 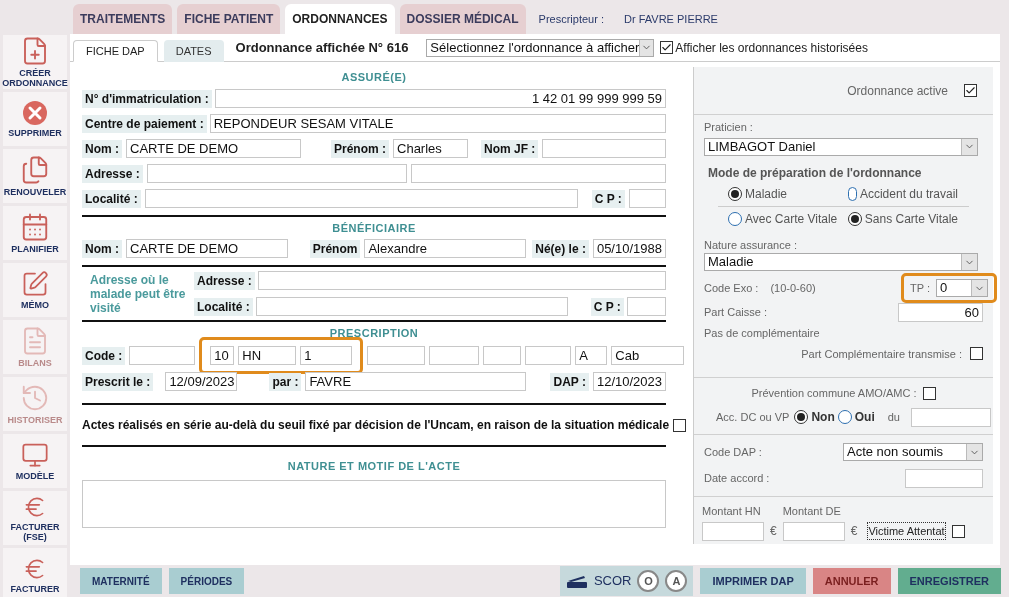 I want to click on field-label: Code :, so click(x=104, y=355).